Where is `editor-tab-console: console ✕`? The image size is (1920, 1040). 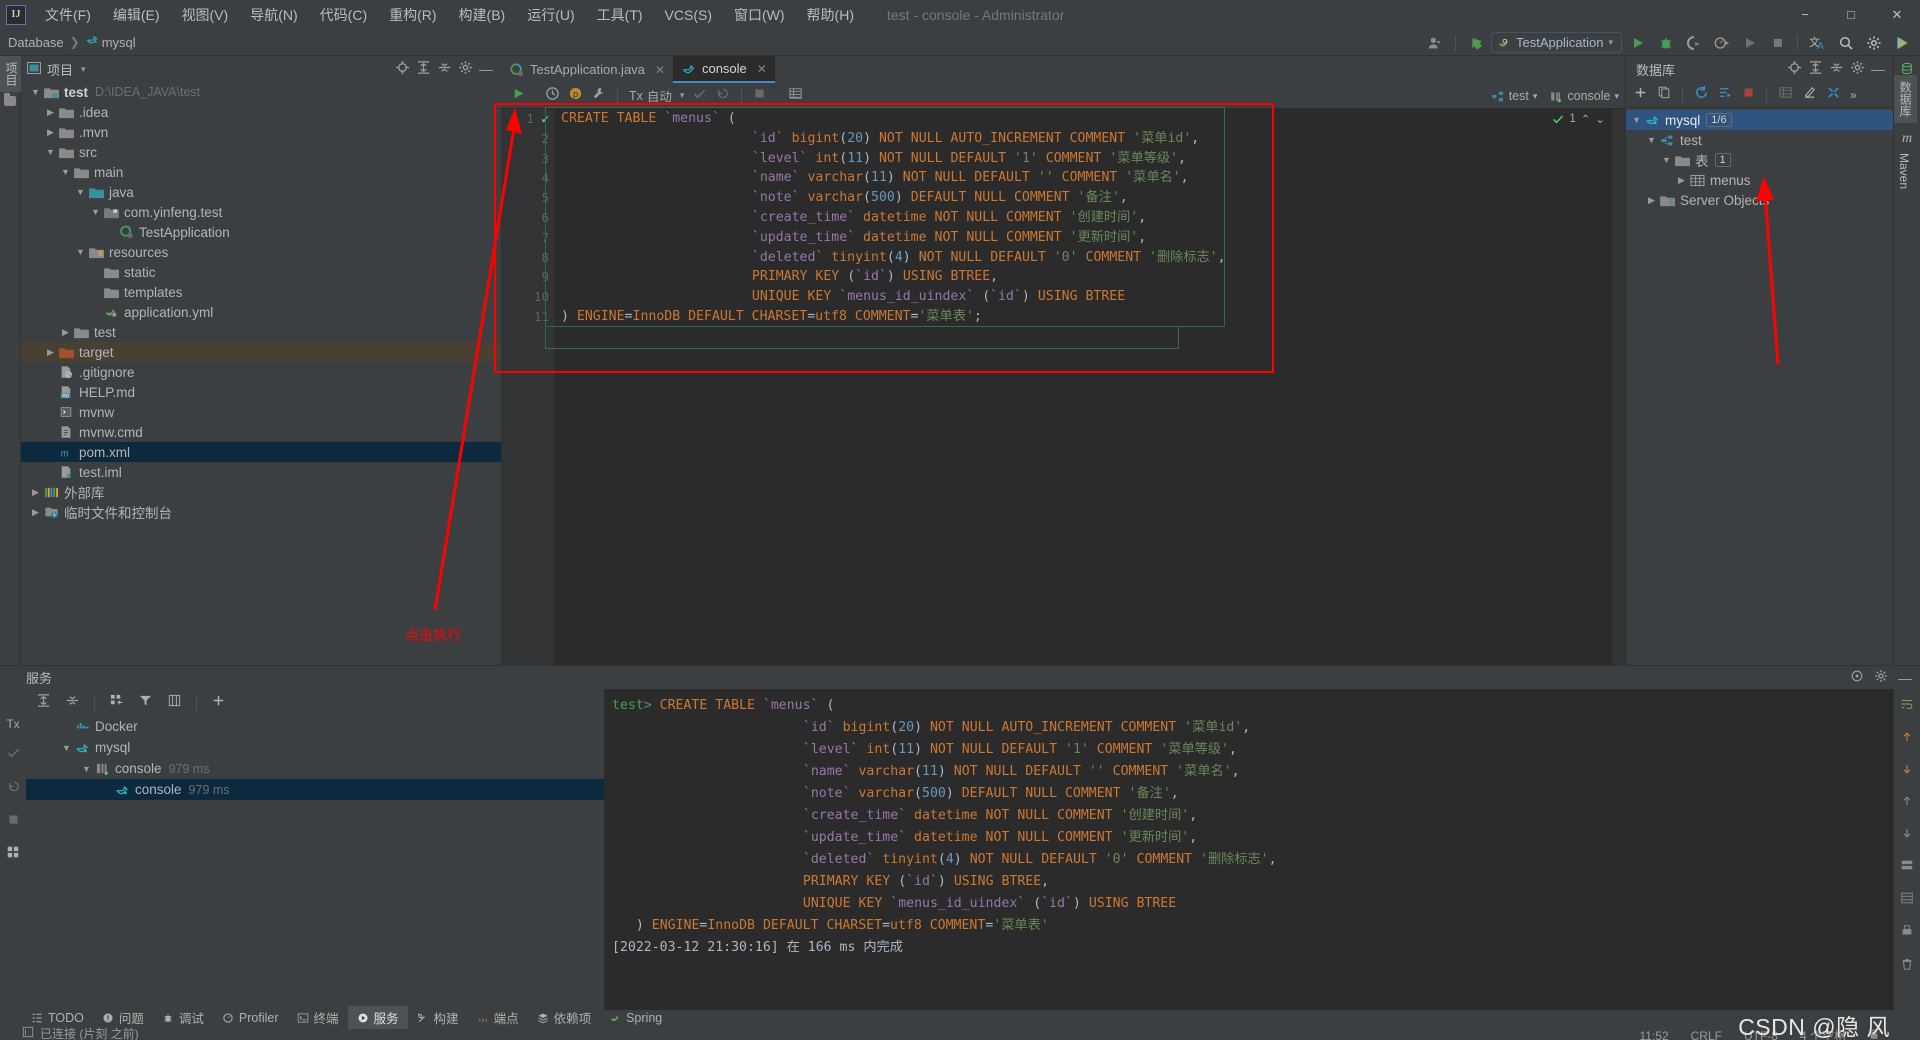 editor-tab-console: console ✕ is located at coordinates (723, 69).